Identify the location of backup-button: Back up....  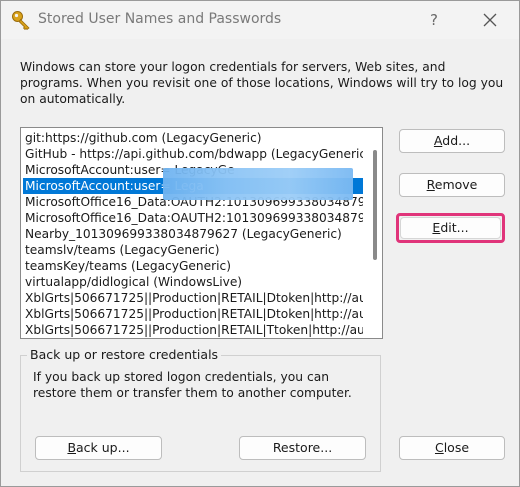
(98, 448).